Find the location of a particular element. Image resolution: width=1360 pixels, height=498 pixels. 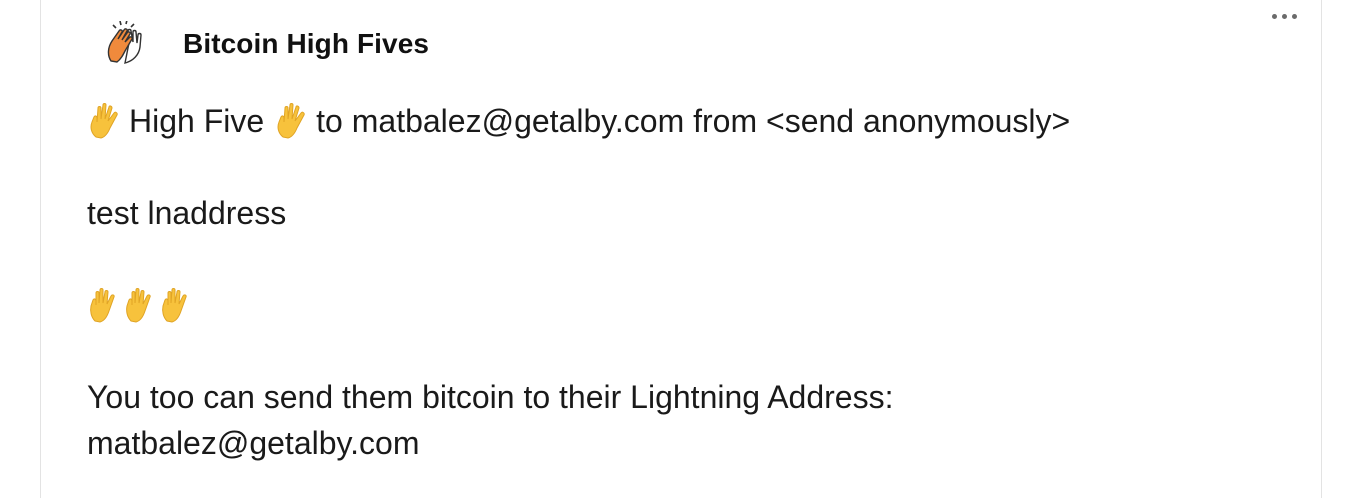

message-header: Bitcoin High Fives is located at coordinates (265, 44).